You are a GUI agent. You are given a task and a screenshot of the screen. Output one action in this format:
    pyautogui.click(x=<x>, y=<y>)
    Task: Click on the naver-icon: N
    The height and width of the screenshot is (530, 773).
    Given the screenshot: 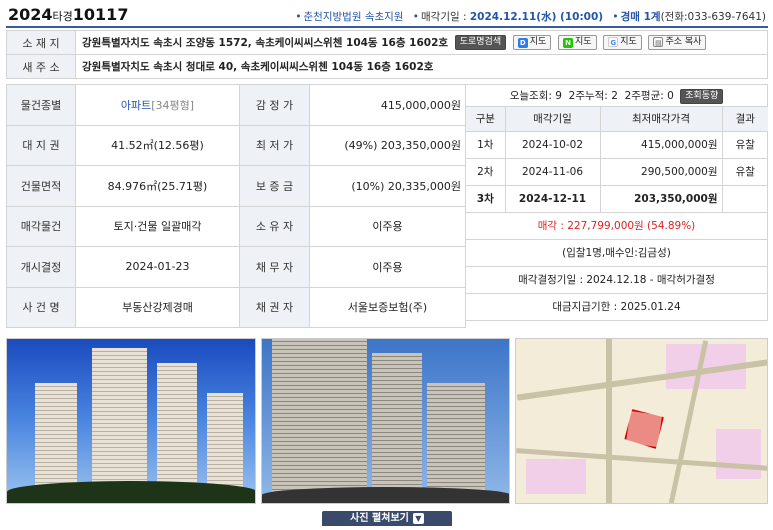 What is the action you would take?
    pyautogui.click(x=568, y=43)
    